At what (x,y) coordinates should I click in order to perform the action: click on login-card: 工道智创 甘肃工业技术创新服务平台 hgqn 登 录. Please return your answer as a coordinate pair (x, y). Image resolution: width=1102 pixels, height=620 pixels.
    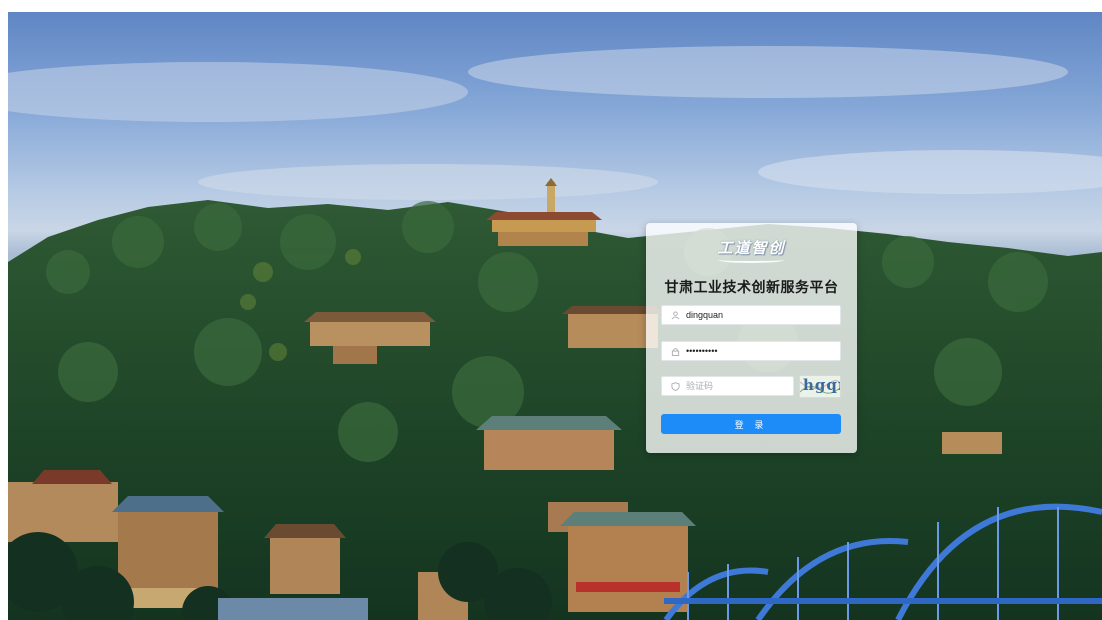
    Looking at the image, I should click on (751, 338).